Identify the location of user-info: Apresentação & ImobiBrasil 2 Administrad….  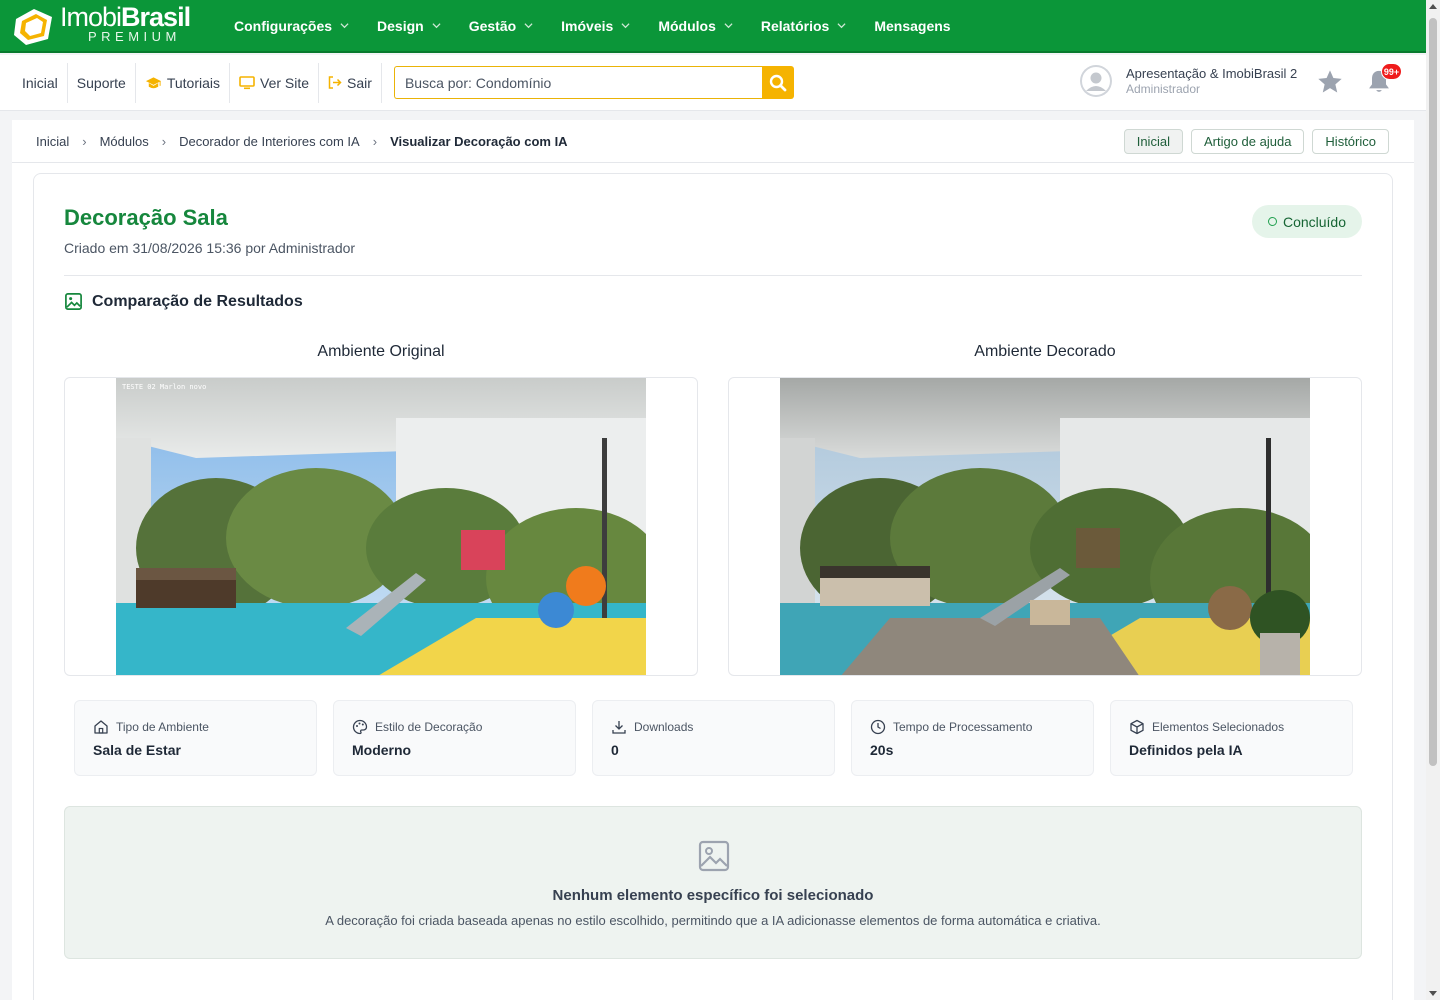
(1211, 81).